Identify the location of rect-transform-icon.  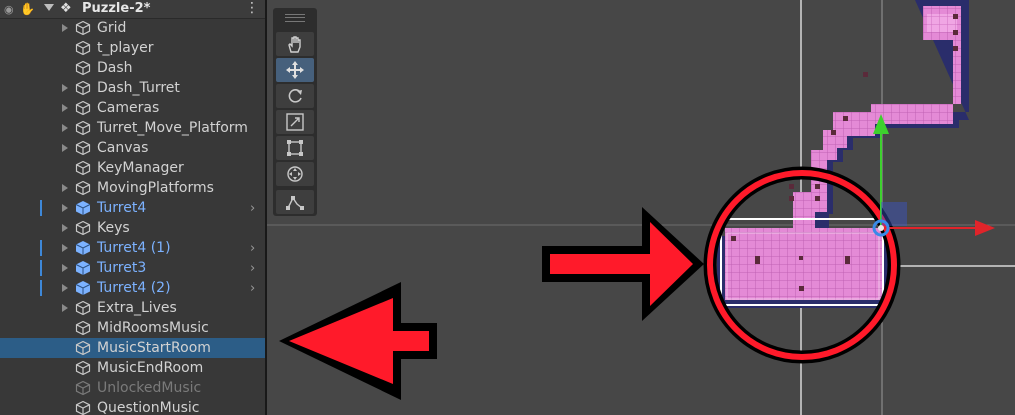
(295, 148).